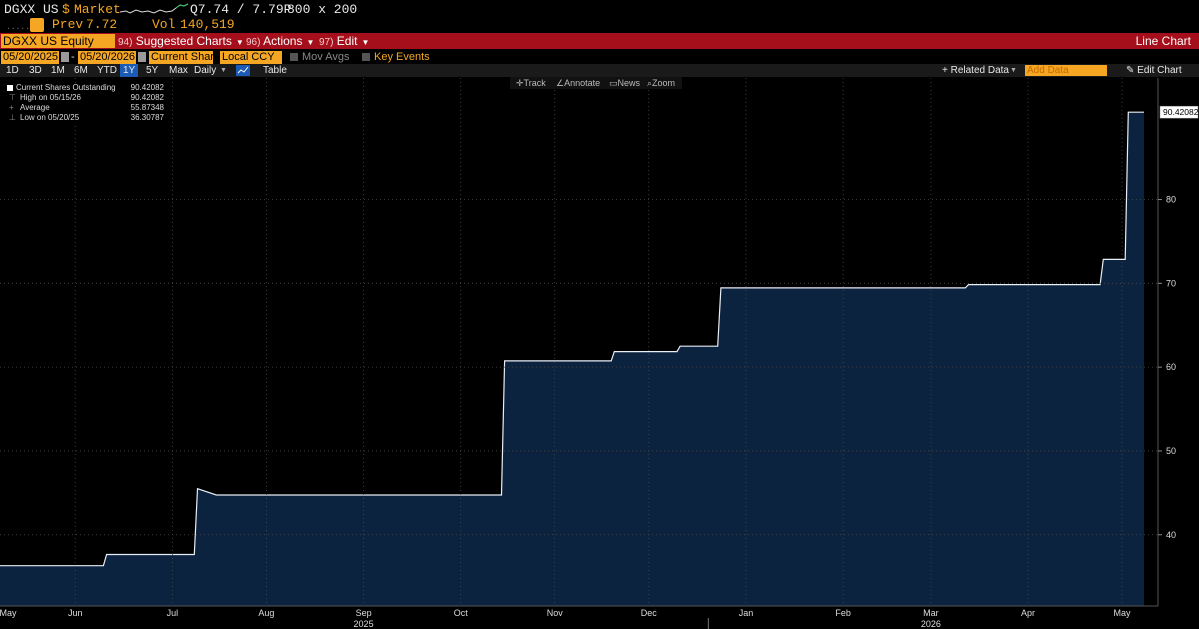 This screenshot has width=1199, height=629. I want to click on annotate-tool: ∠ Annotate, so click(578, 83).